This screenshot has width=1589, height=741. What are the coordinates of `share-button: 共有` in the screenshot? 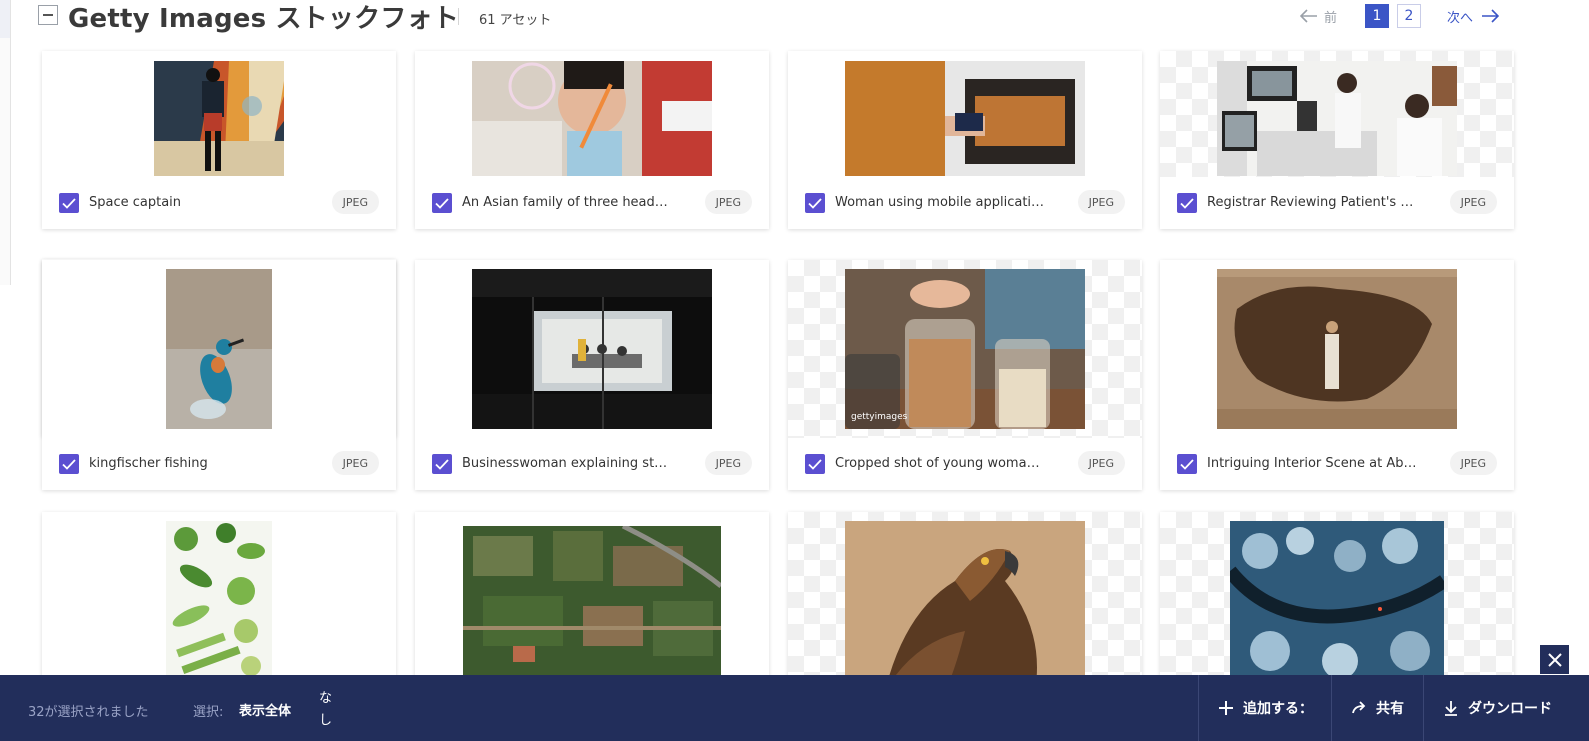 It's located at (1377, 708).